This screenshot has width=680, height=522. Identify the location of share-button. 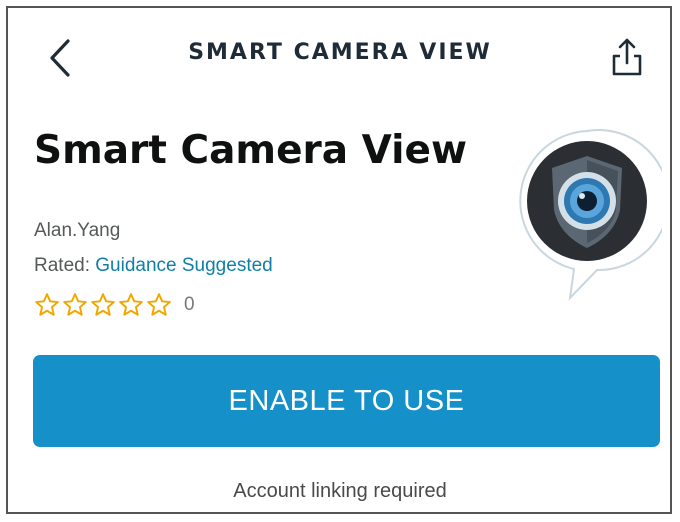
(627, 57).